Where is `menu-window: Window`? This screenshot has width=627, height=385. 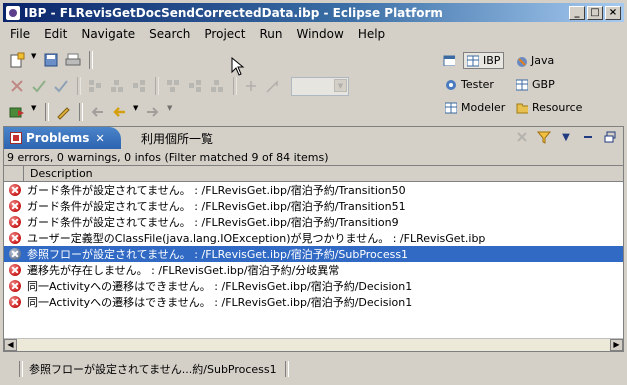 menu-window: Window is located at coordinates (319, 34).